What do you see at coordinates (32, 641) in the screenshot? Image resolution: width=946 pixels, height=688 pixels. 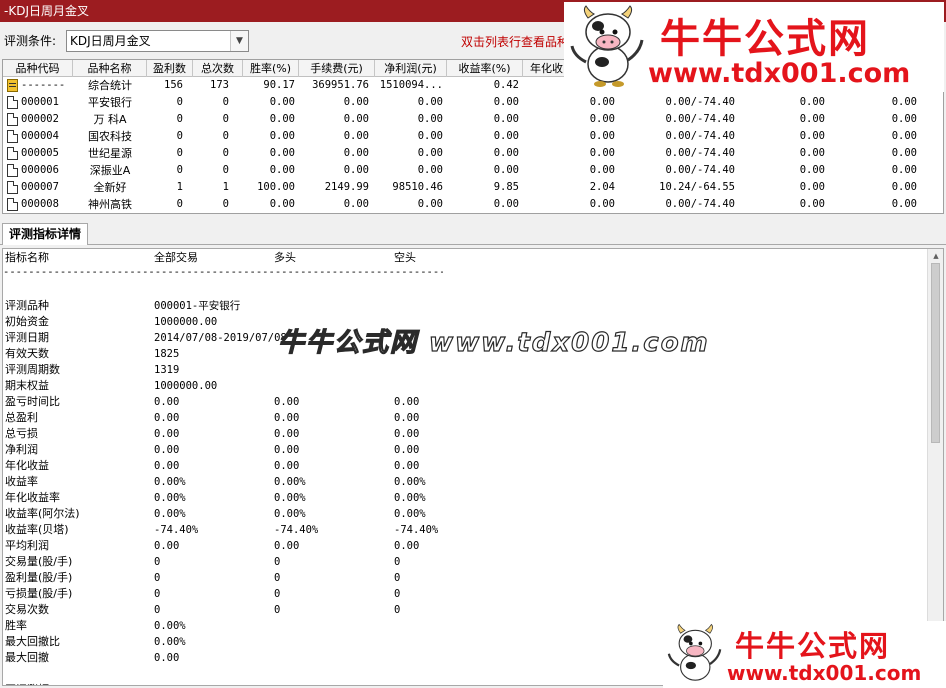 I see `detail-name: 最大回撤比` at bounding box center [32, 641].